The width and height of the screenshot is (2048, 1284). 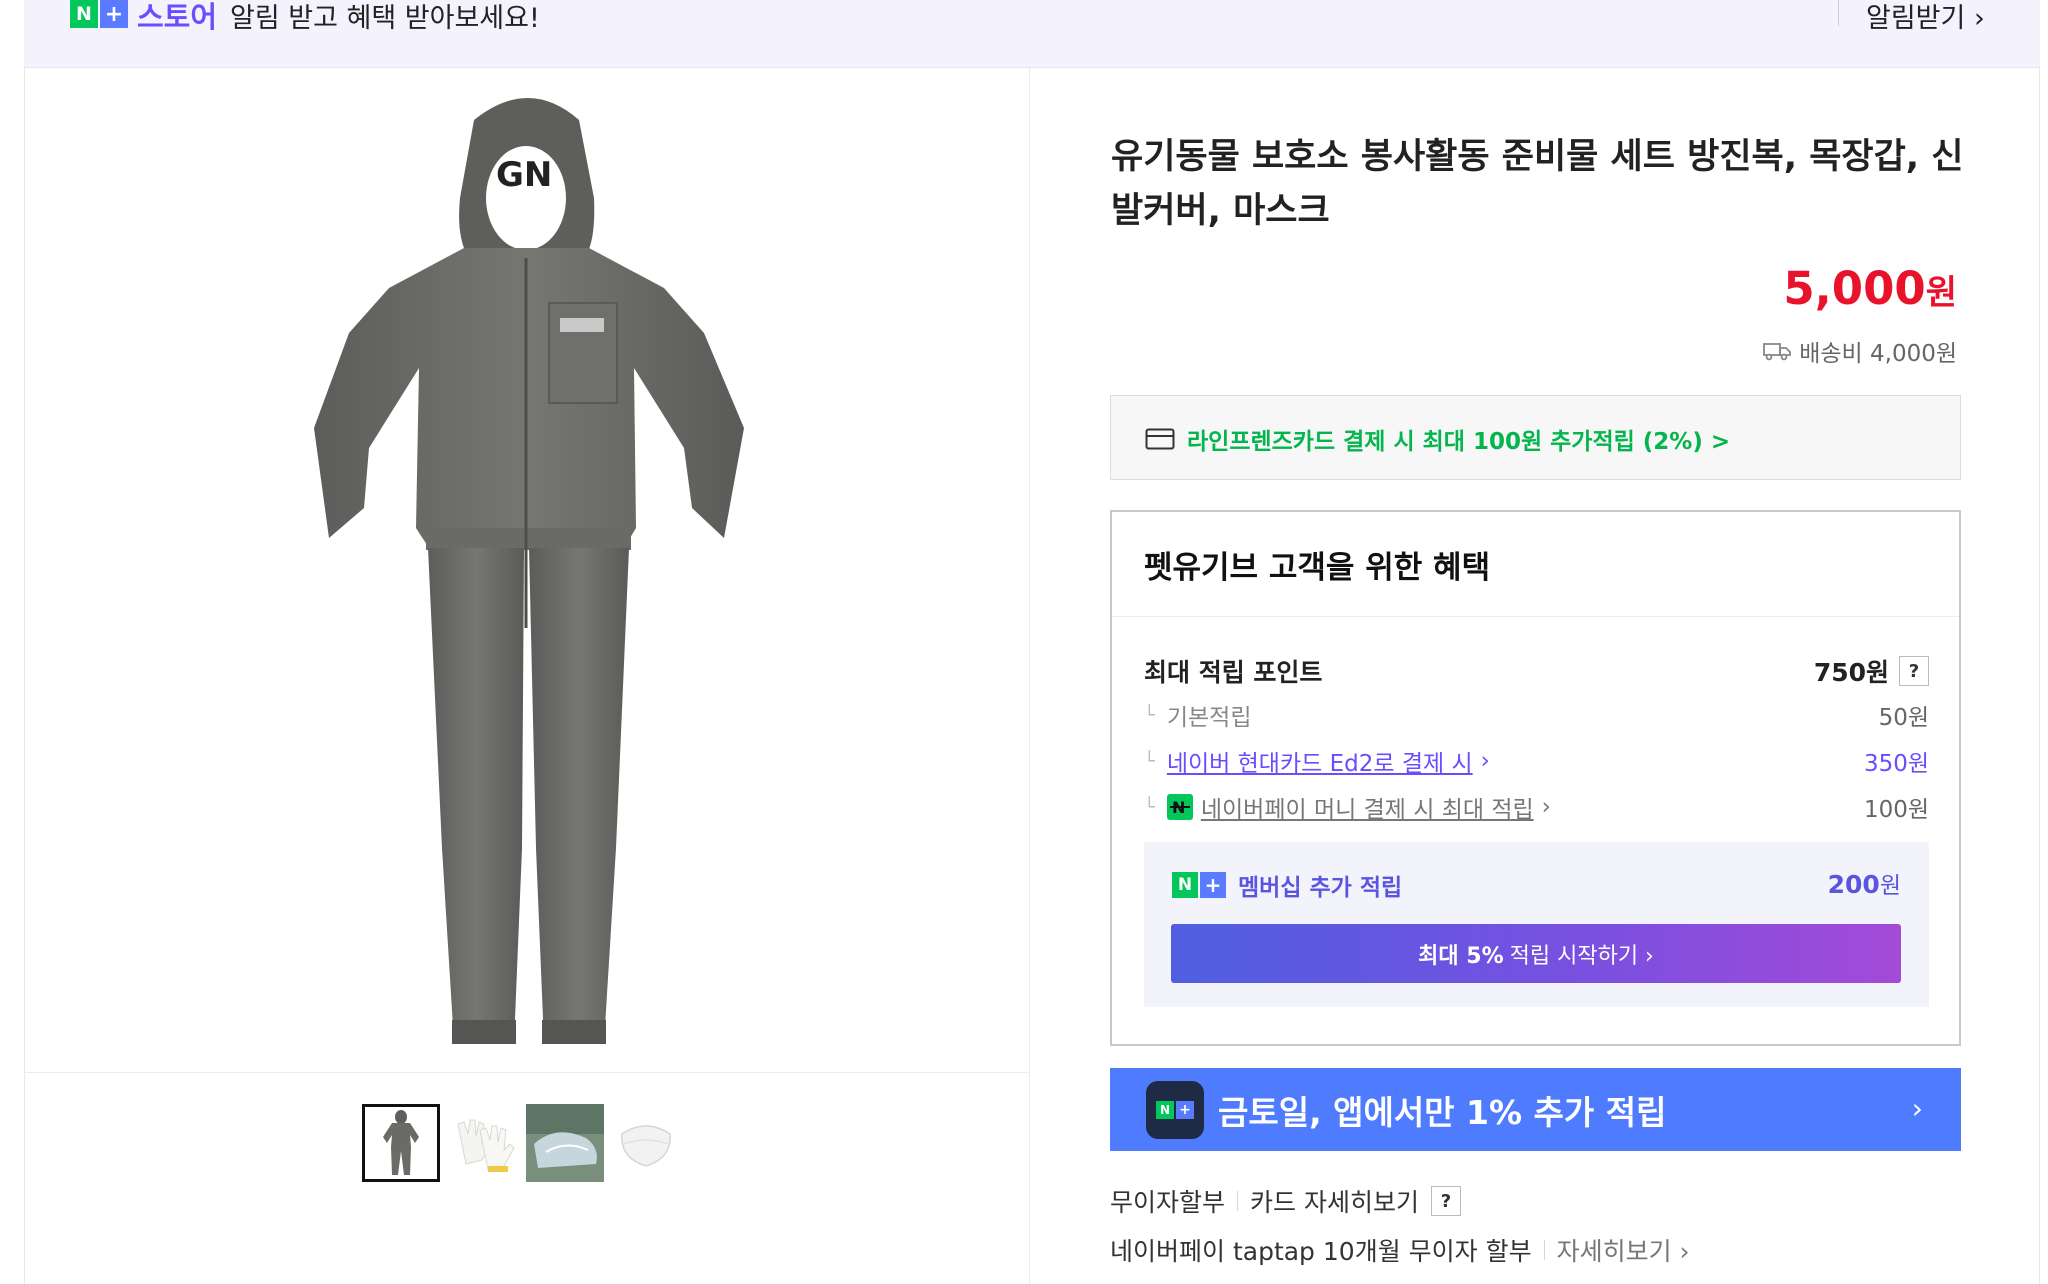 What do you see at coordinates (524, 1143) in the screenshot?
I see `thumbnail-strip` at bounding box center [524, 1143].